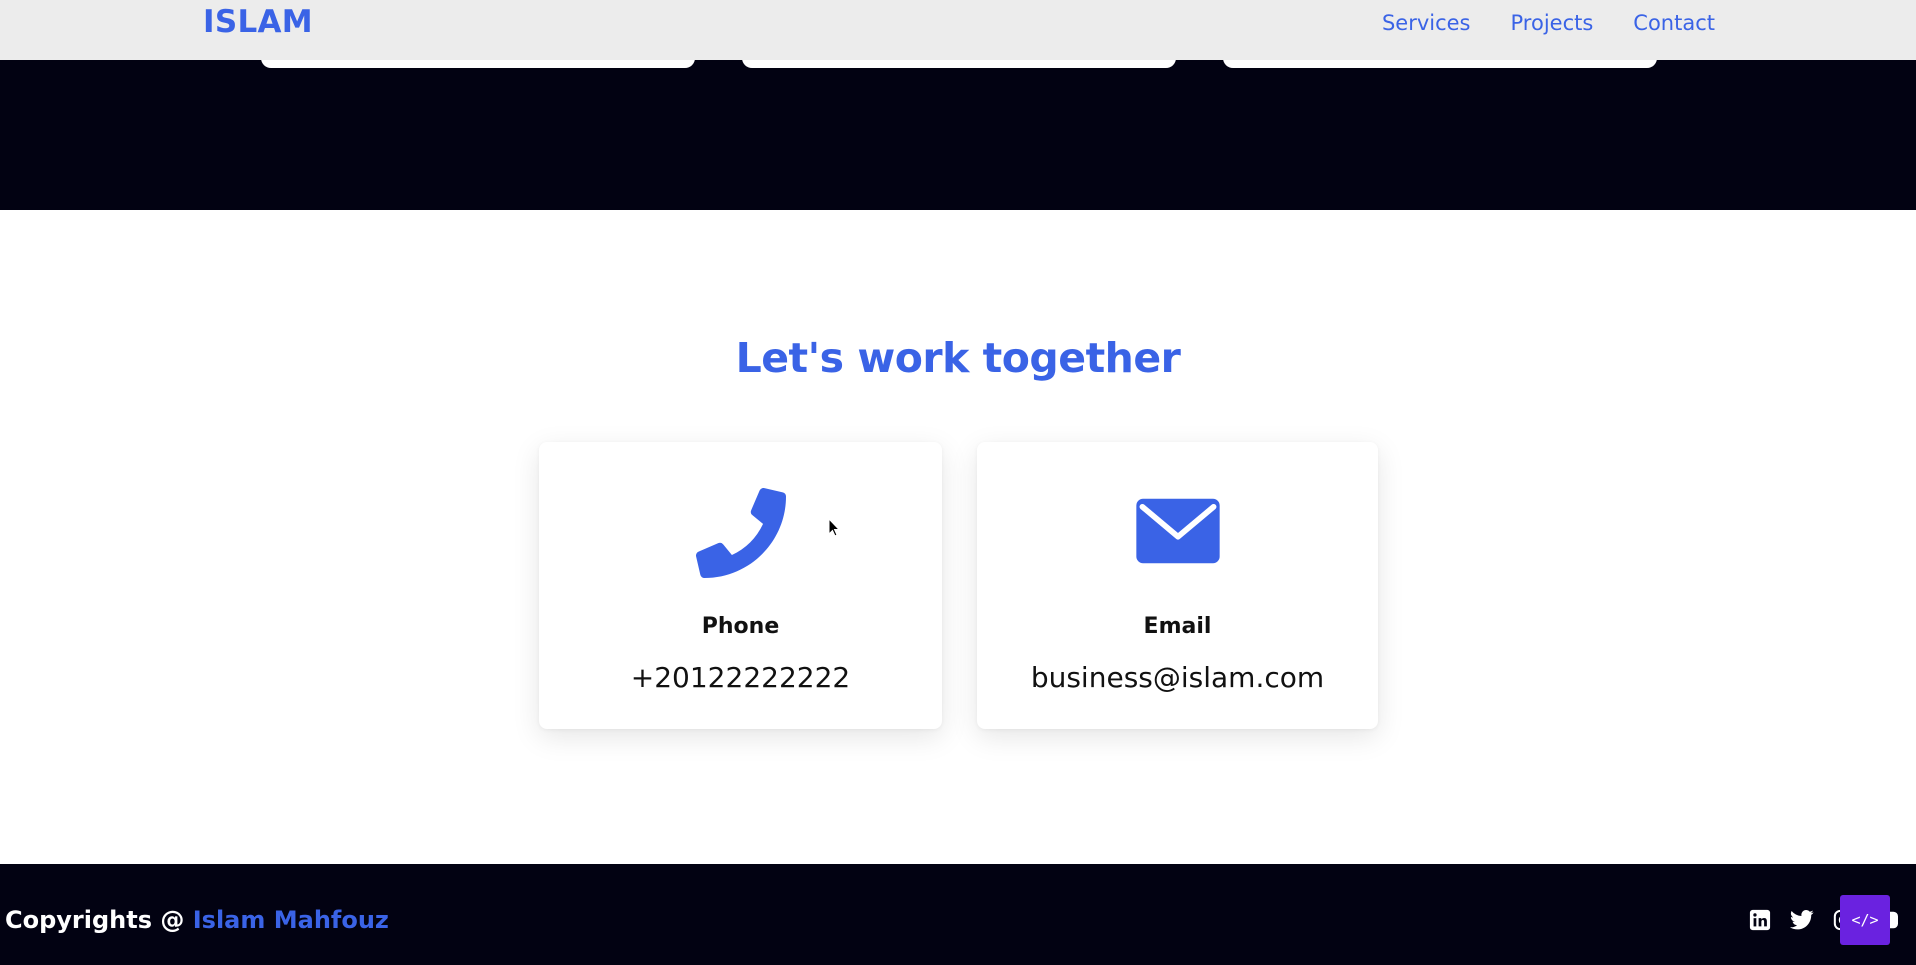 The height and width of the screenshot is (965, 1916). I want to click on footer: Copyrights @ Islam Mahfouz, so click(958, 914).